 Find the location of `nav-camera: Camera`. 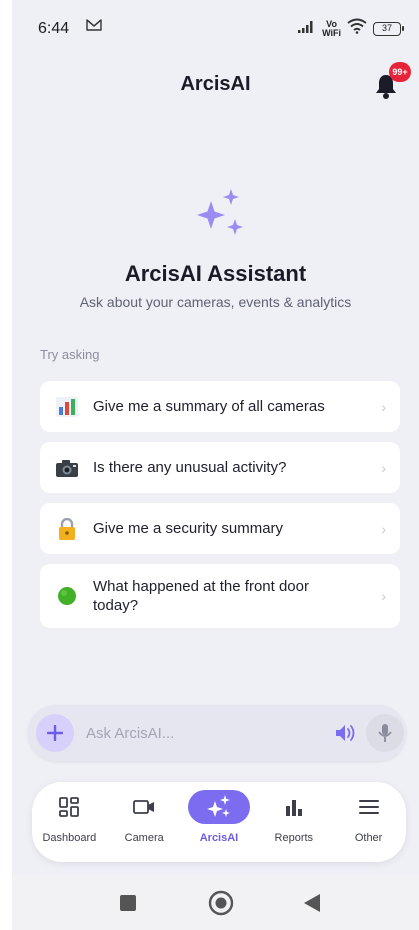

nav-camera: Camera is located at coordinates (144, 822).